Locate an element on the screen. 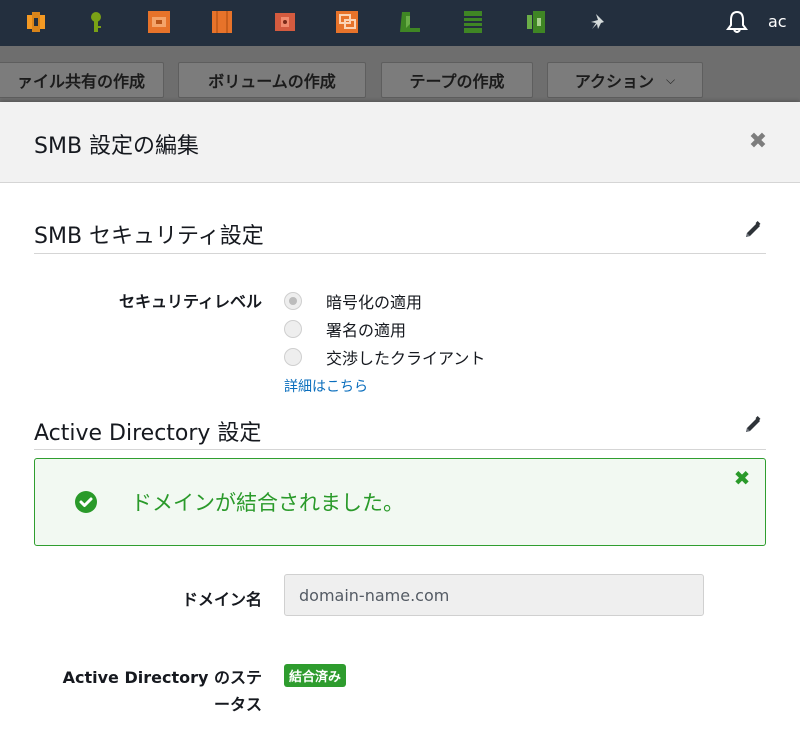  domain-name-field is located at coordinates (494, 595).